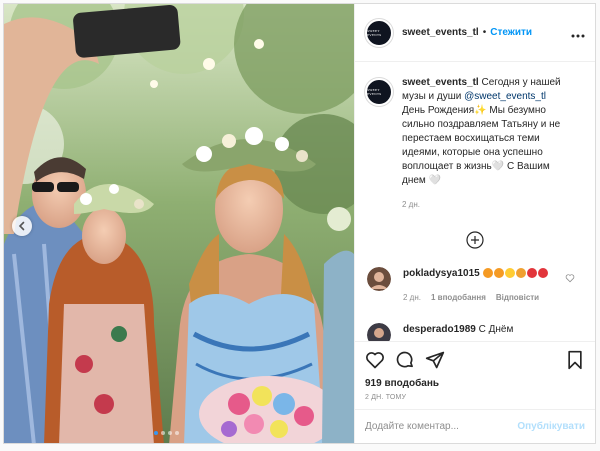 This screenshot has width=600, height=451. I want to click on comment-username: pokladysya1015, so click(441, 273).